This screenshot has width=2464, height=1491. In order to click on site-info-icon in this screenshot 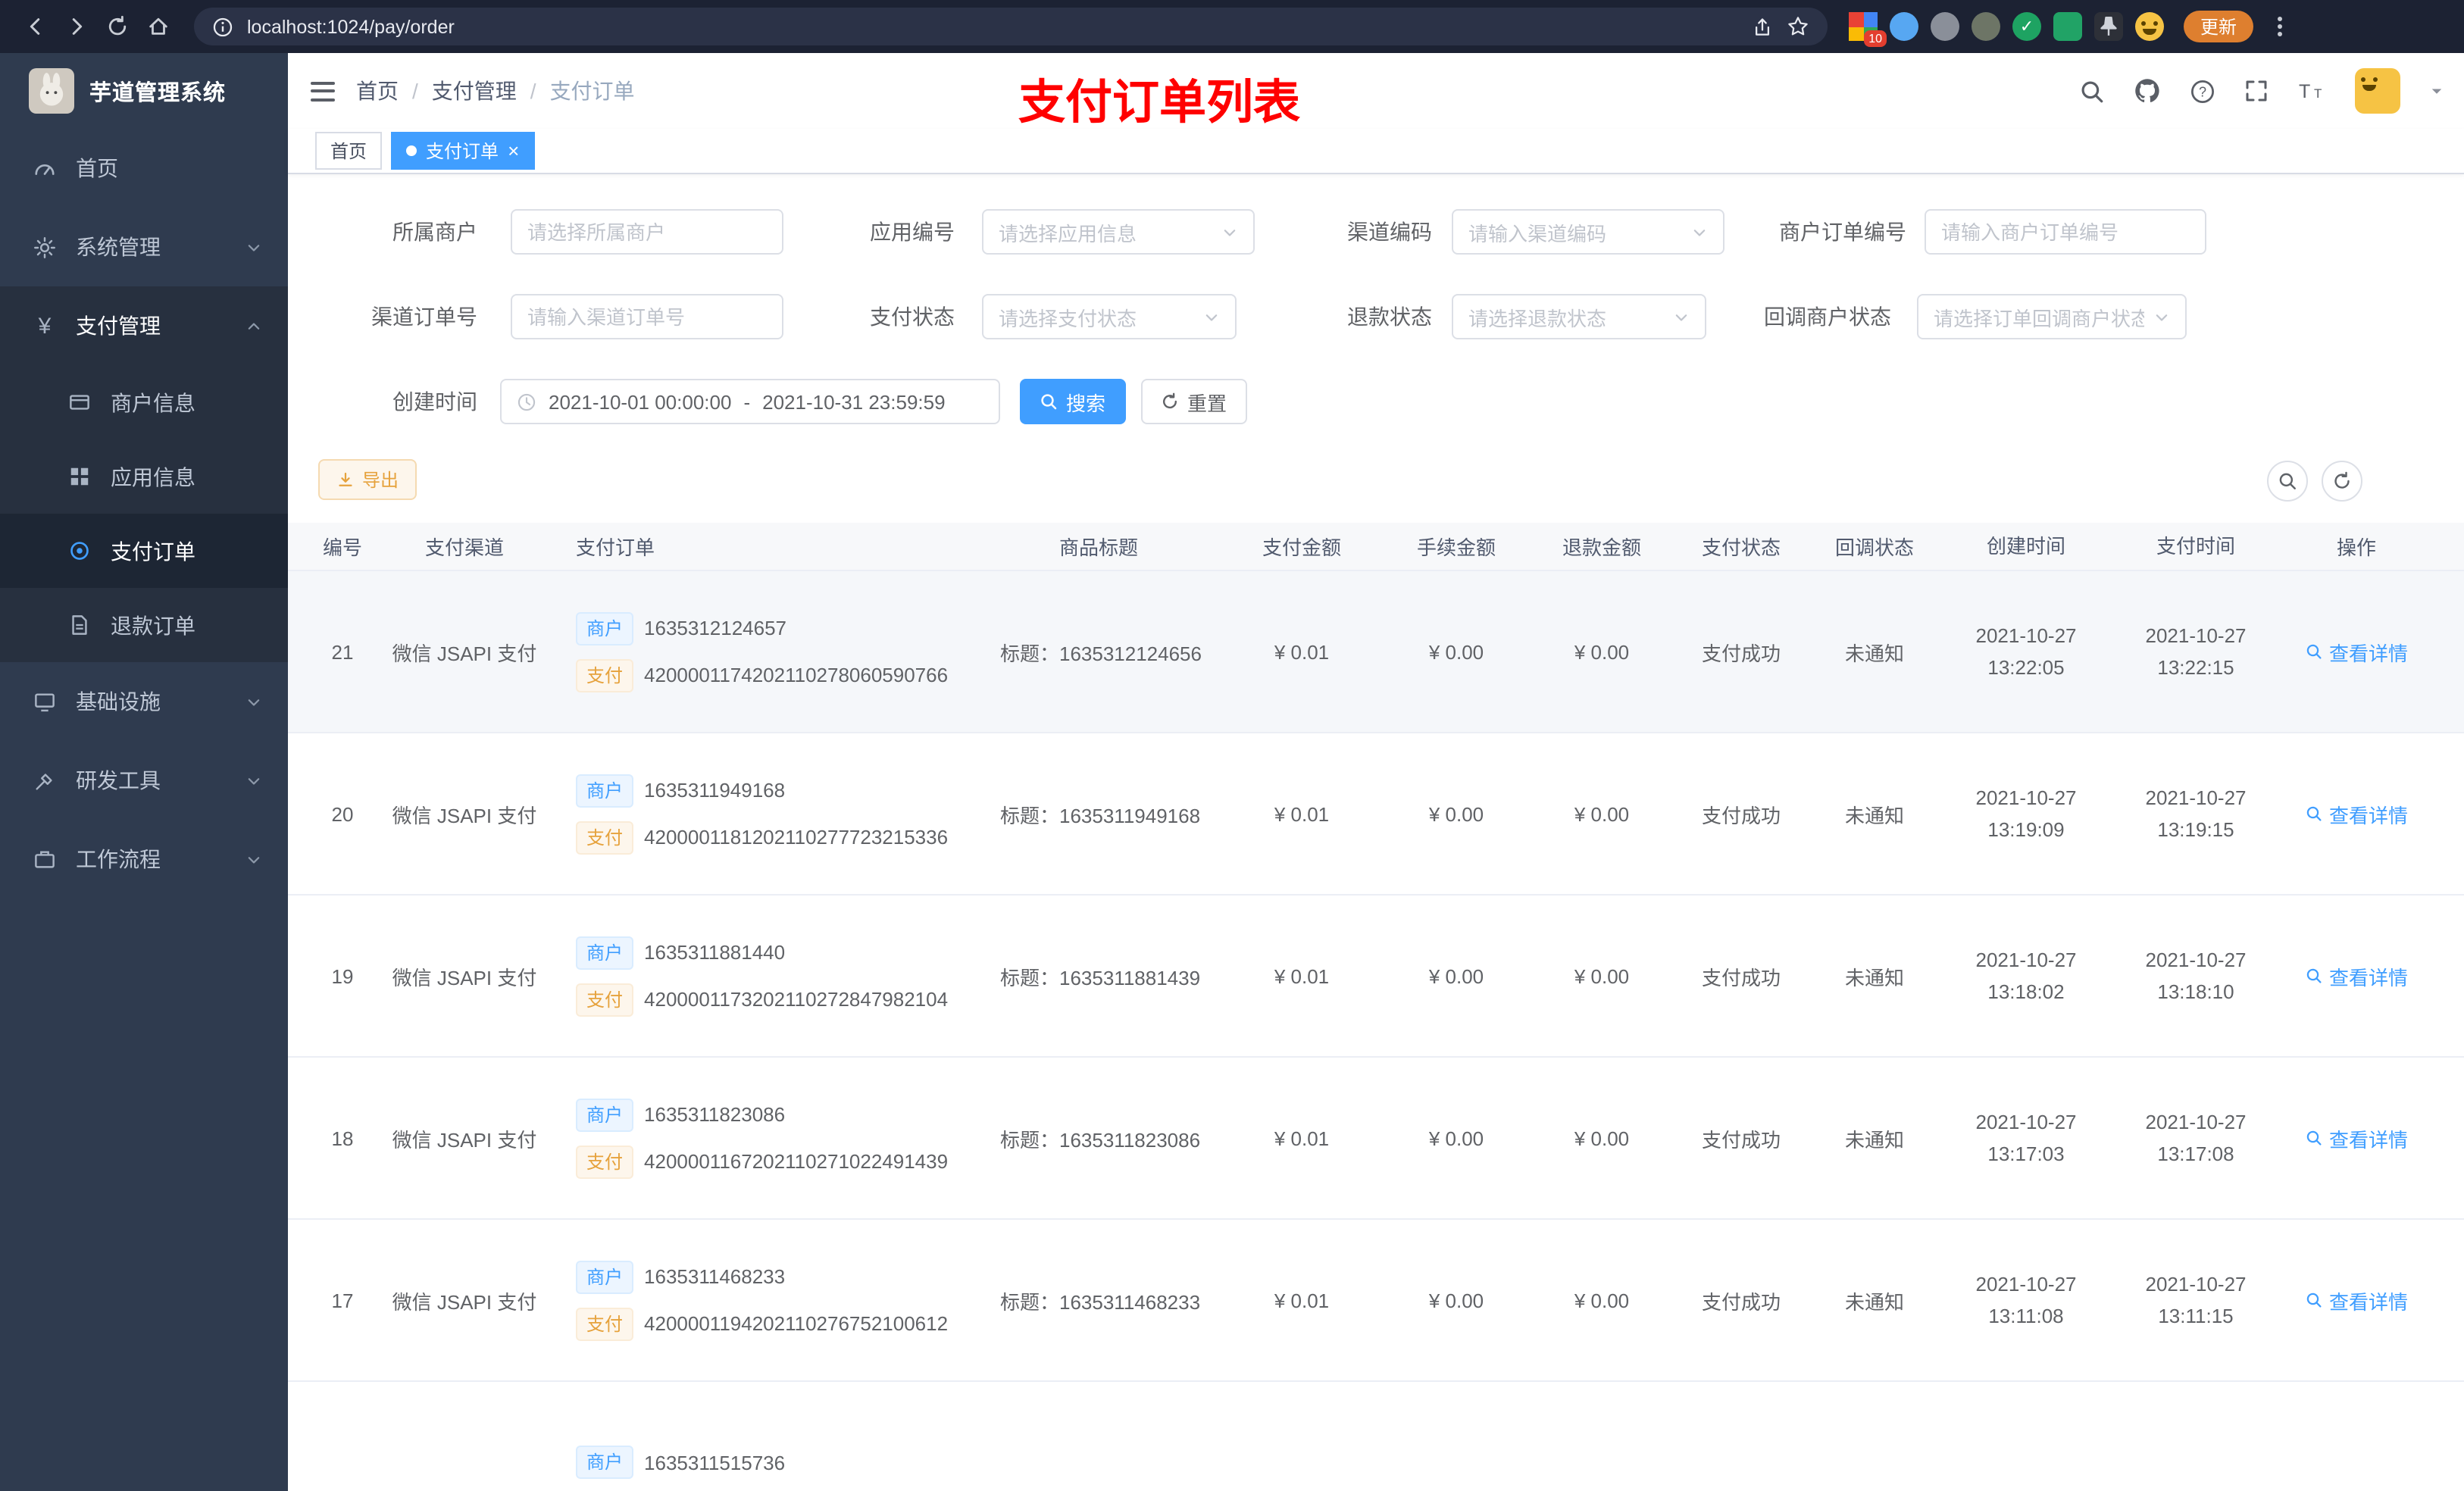, I will do `click(222, 26)`.